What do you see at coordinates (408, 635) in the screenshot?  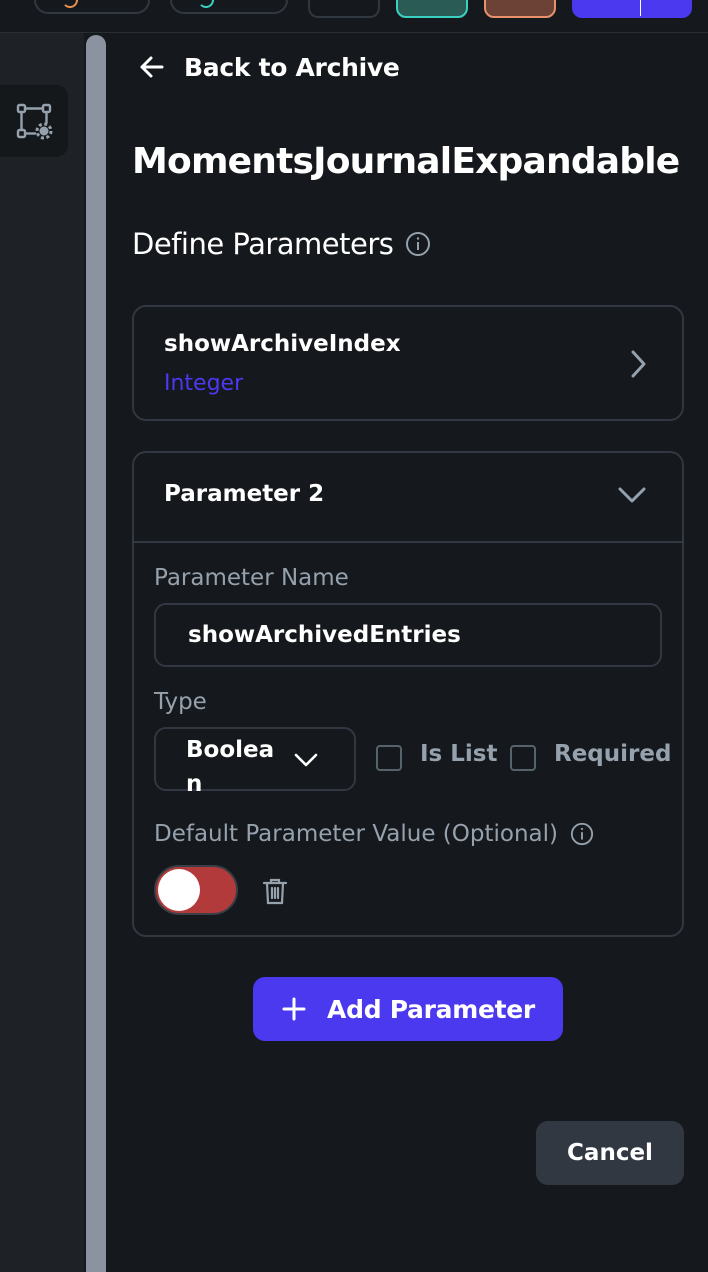 I see `parameter-name-input` at bounding box center [408, 635].